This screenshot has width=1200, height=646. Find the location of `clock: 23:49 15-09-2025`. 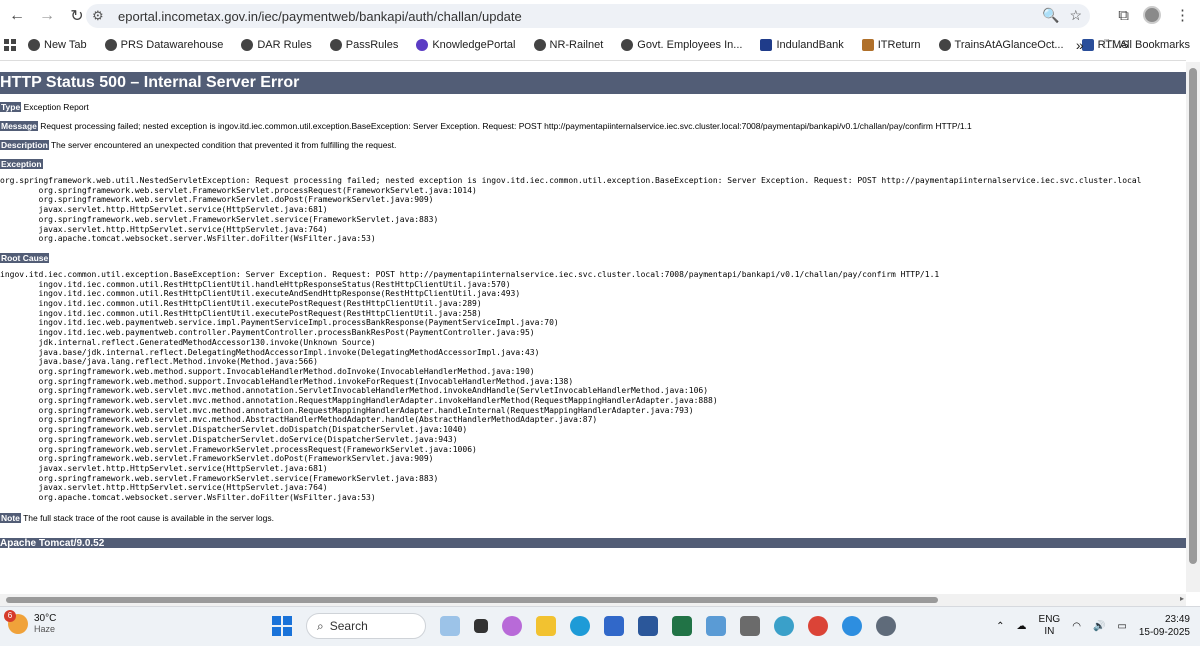

clock: 23:49 15-09-2025 is located at coordinates (1164, 626).